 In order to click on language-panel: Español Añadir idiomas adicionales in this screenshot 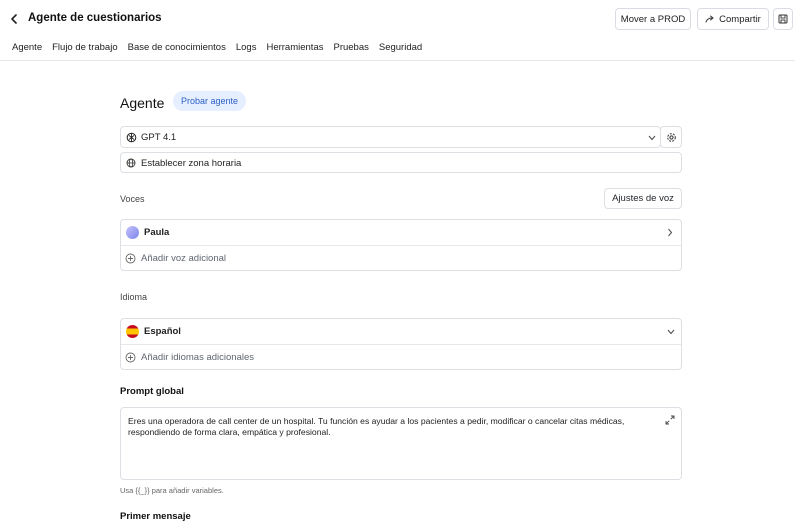, I will do `click(401, 344)`.